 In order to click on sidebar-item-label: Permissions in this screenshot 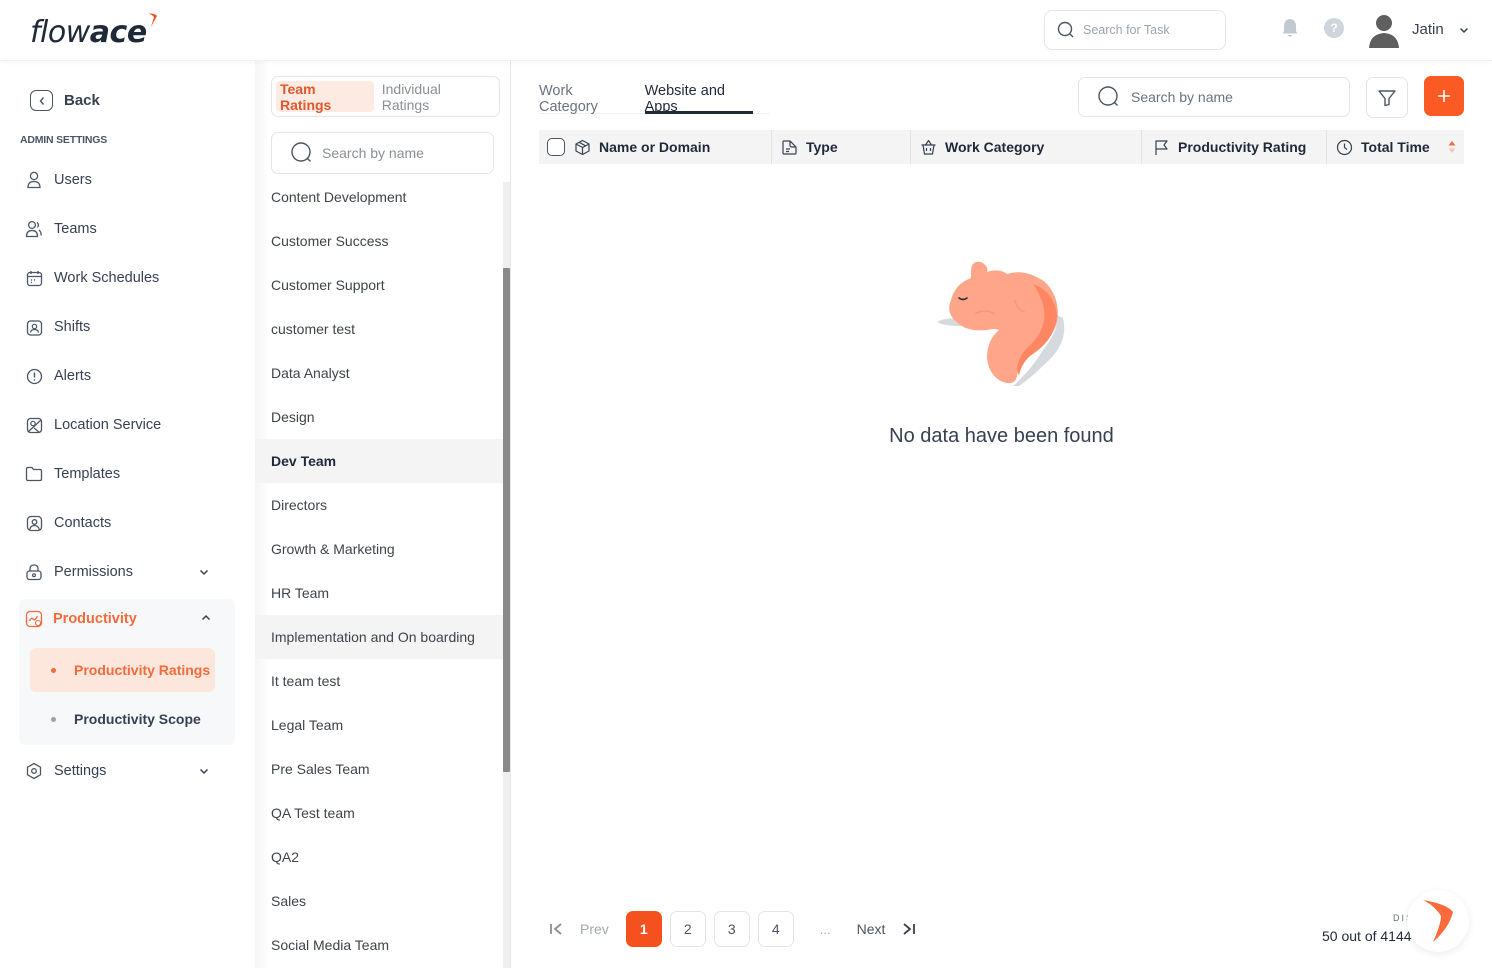, I will do `click(93, 572)`.